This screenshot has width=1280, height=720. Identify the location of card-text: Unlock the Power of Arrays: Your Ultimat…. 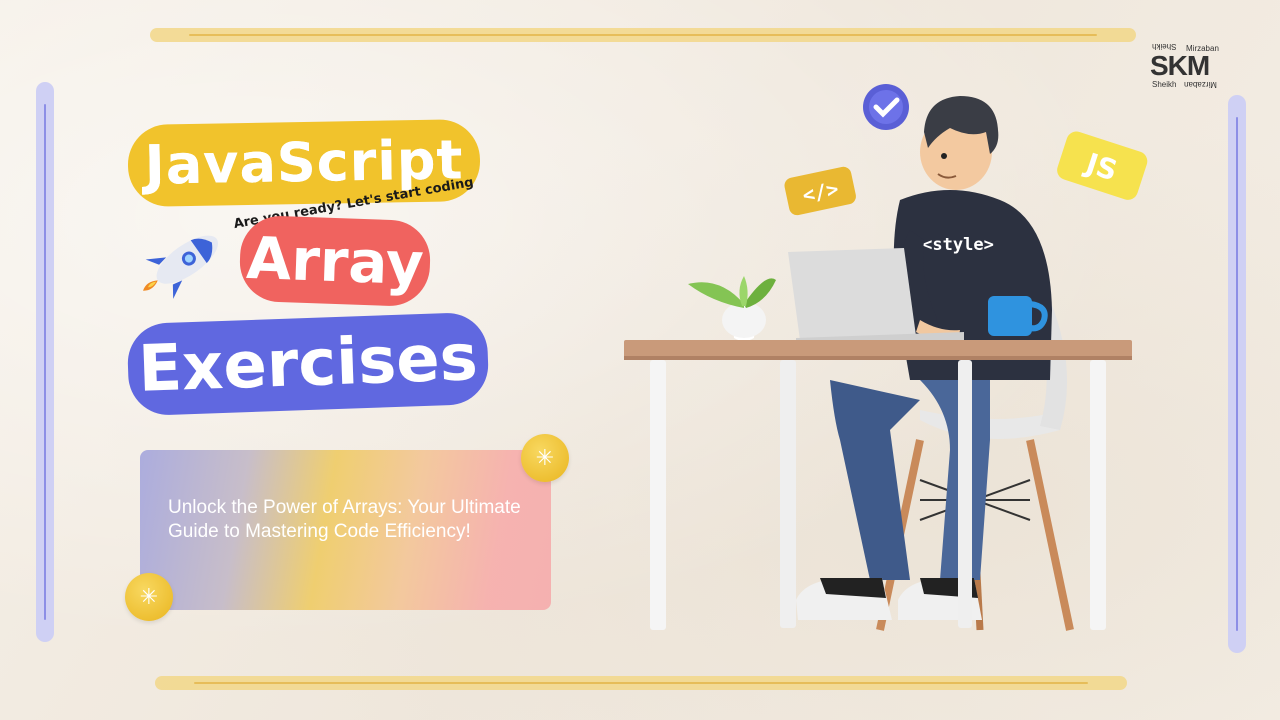
(344, 519).